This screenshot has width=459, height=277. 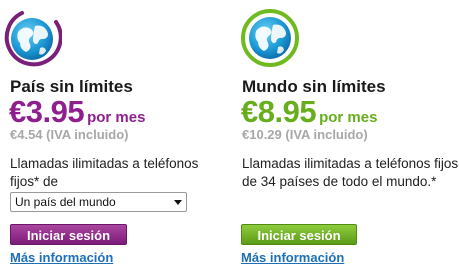 What do you see at coordinates (279, 111) in the screenshot?
I see `price-amount: €8.95` at bounding box center [279, 111].